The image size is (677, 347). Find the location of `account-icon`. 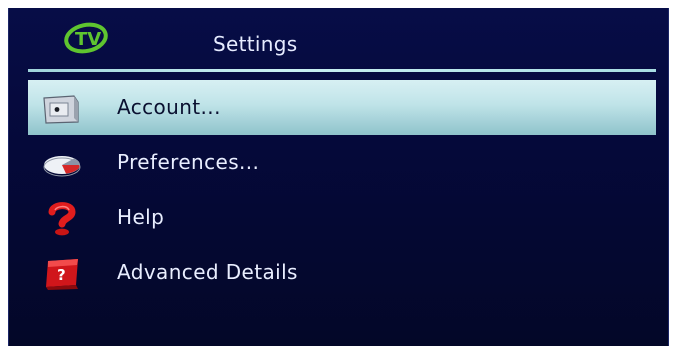

account-icon is located at coordinates (61, 109).